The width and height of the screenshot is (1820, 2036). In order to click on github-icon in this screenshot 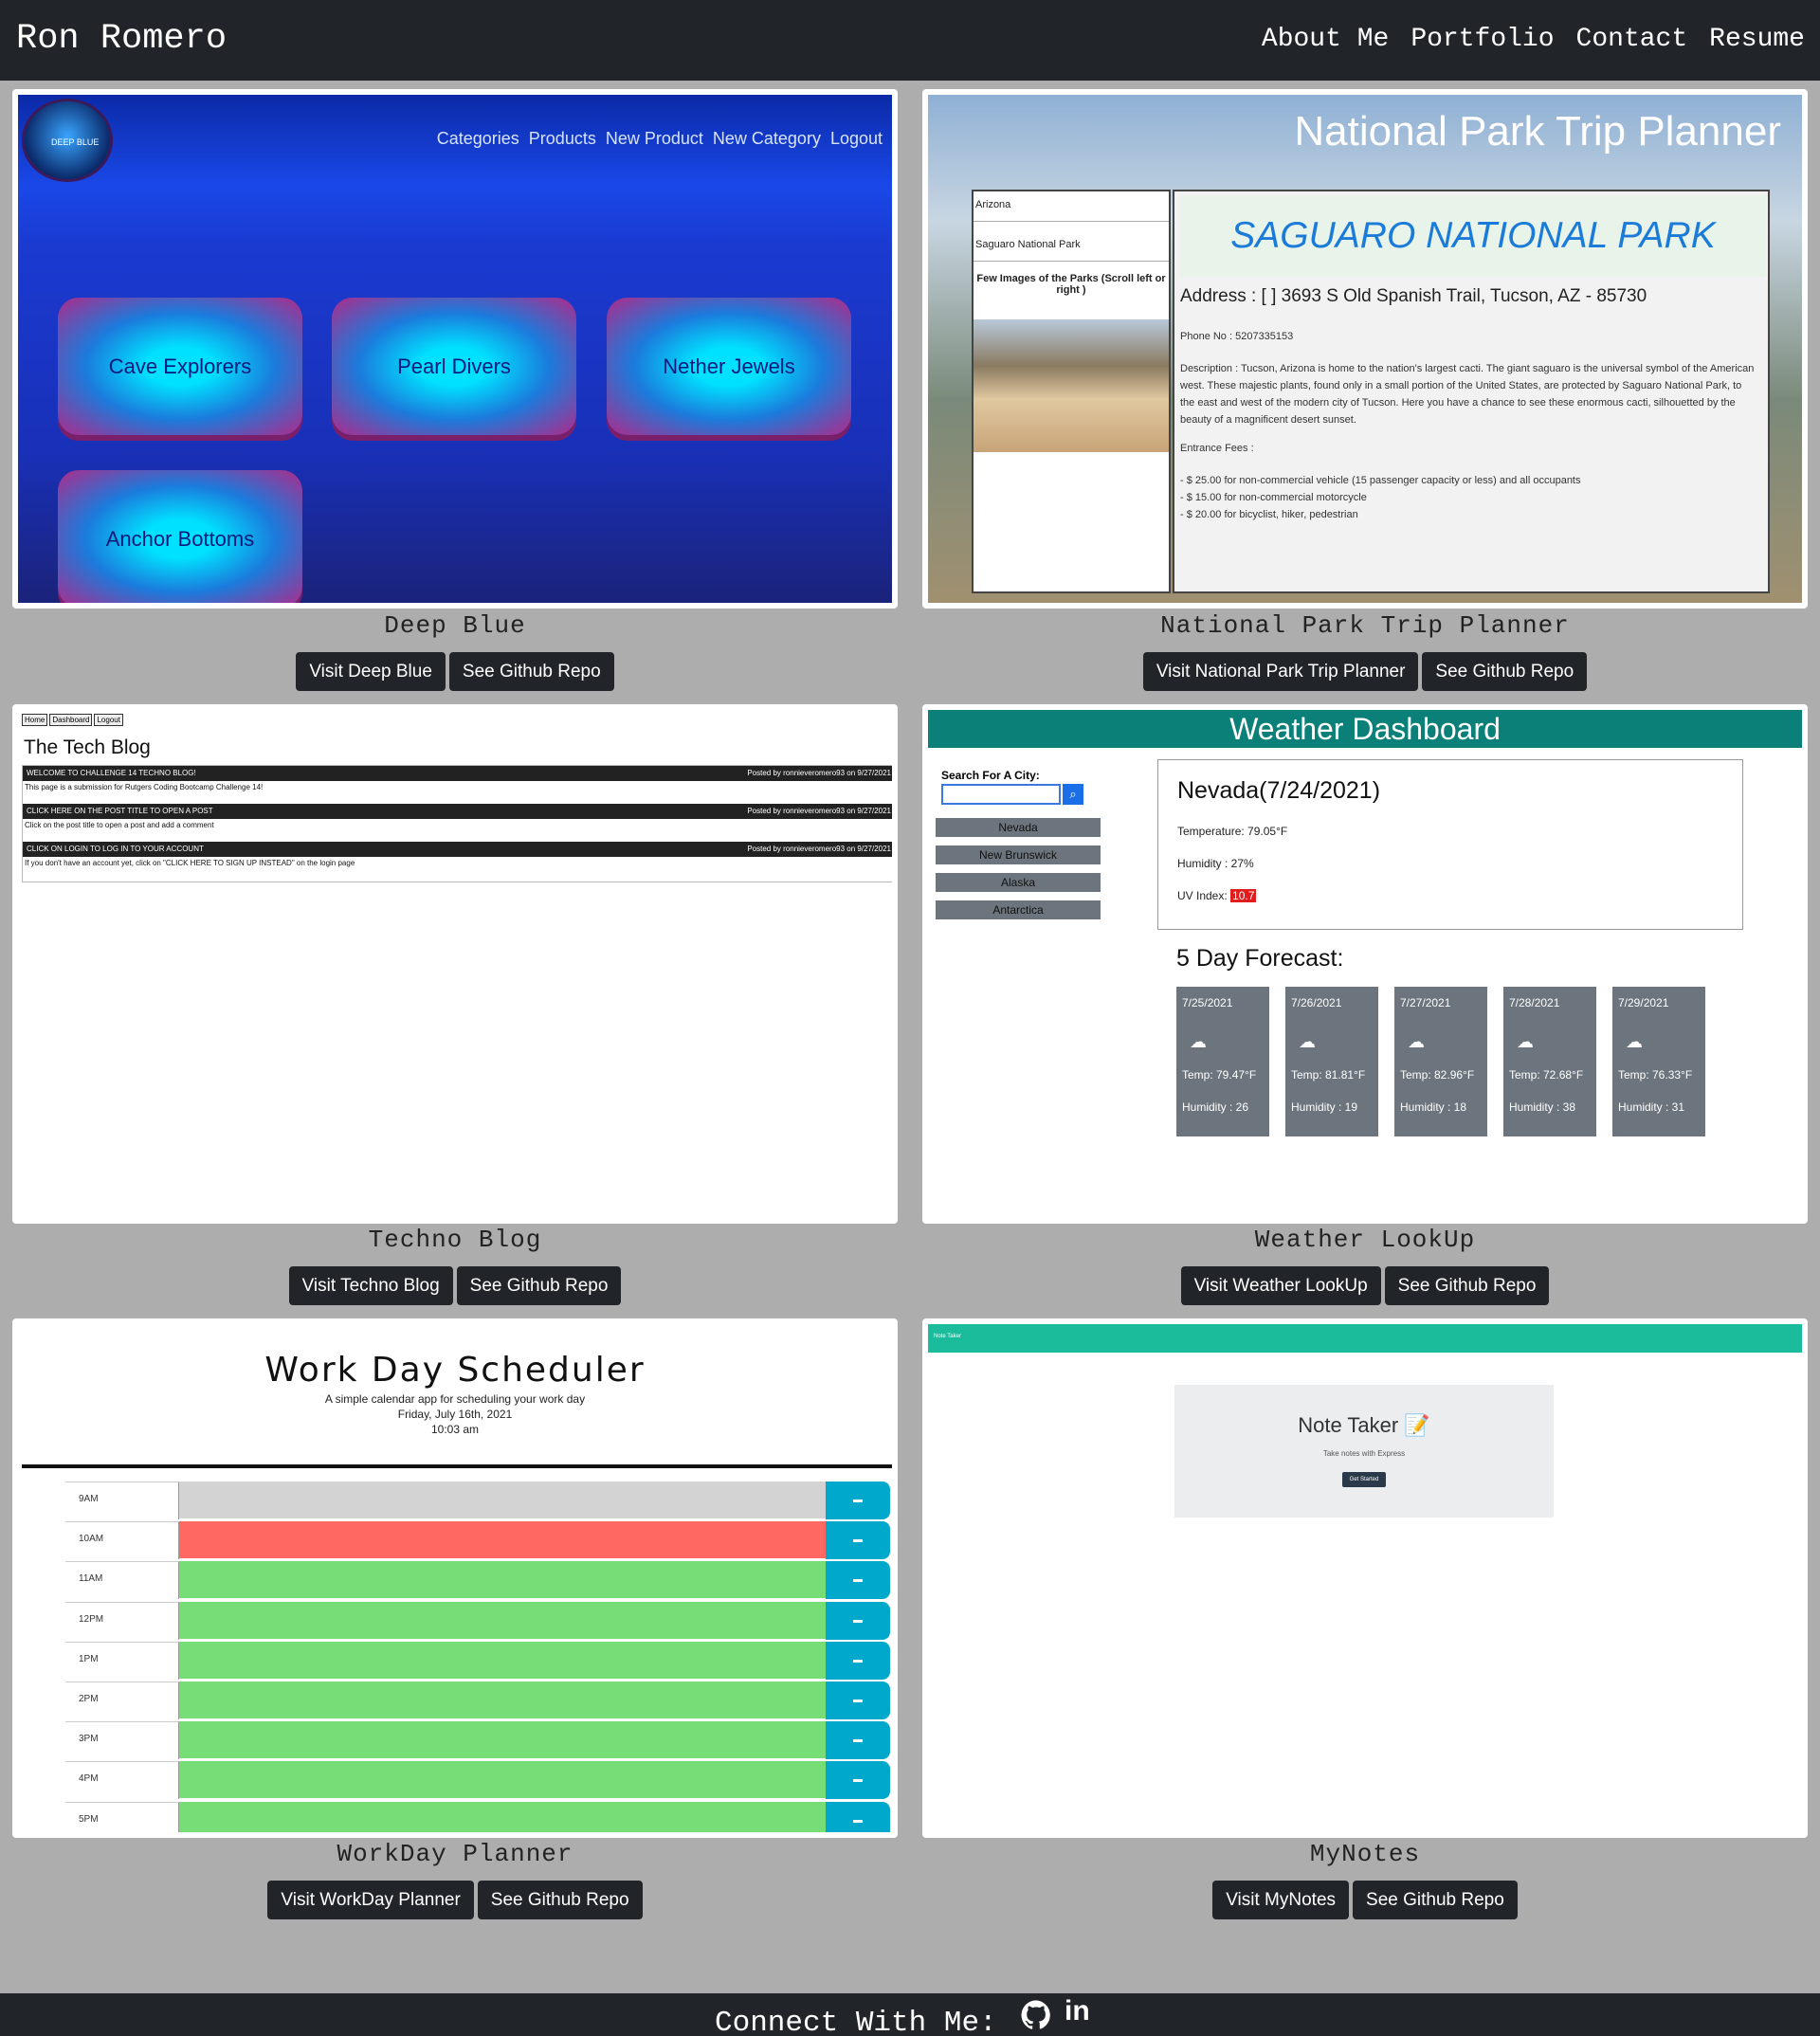, I will do `click(1036, 2017)`.